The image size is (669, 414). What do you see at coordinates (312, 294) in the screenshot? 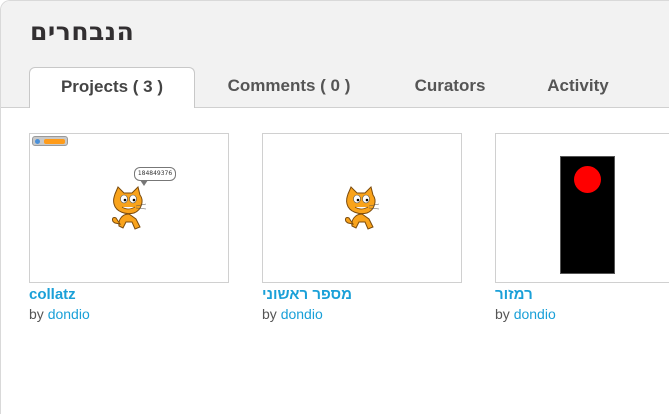
I see `project-title-link: מספר ראשוני` at bounding box center [312, 294].